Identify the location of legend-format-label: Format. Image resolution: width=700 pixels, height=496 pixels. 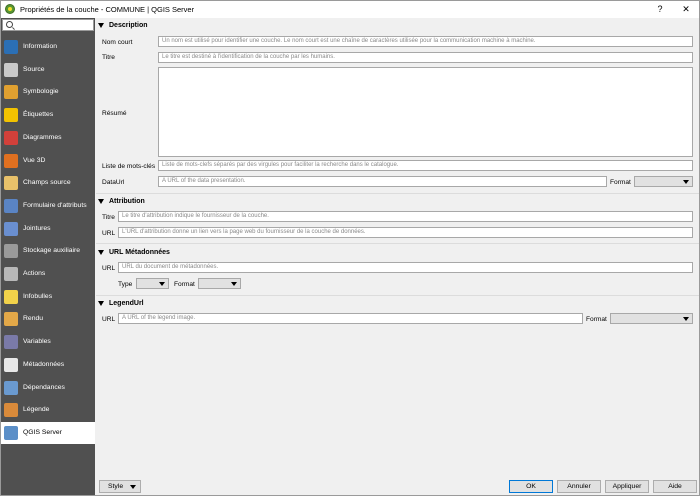
(596, 319).